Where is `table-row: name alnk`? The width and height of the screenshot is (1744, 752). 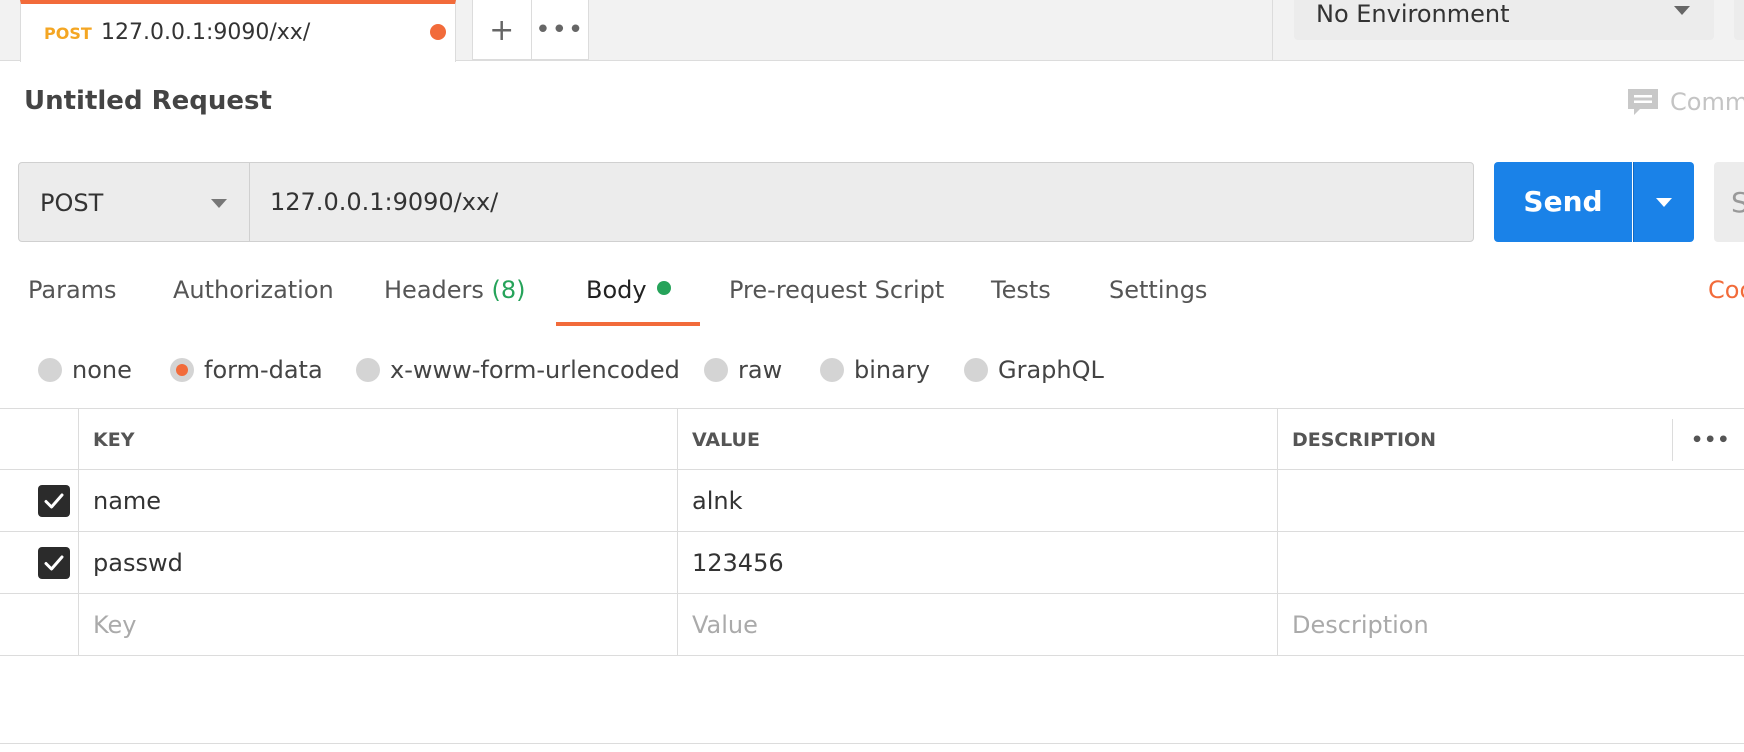 table-row: name alnk is located at coordinates (872, 501).